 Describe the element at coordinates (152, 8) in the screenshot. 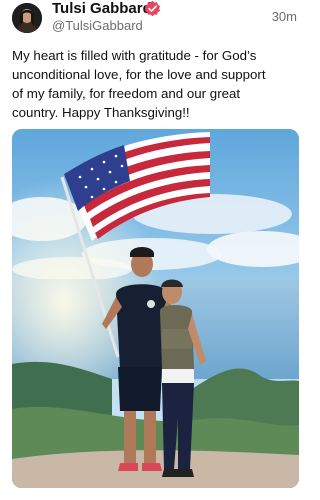

I see `verified-badge-icon` at that location.